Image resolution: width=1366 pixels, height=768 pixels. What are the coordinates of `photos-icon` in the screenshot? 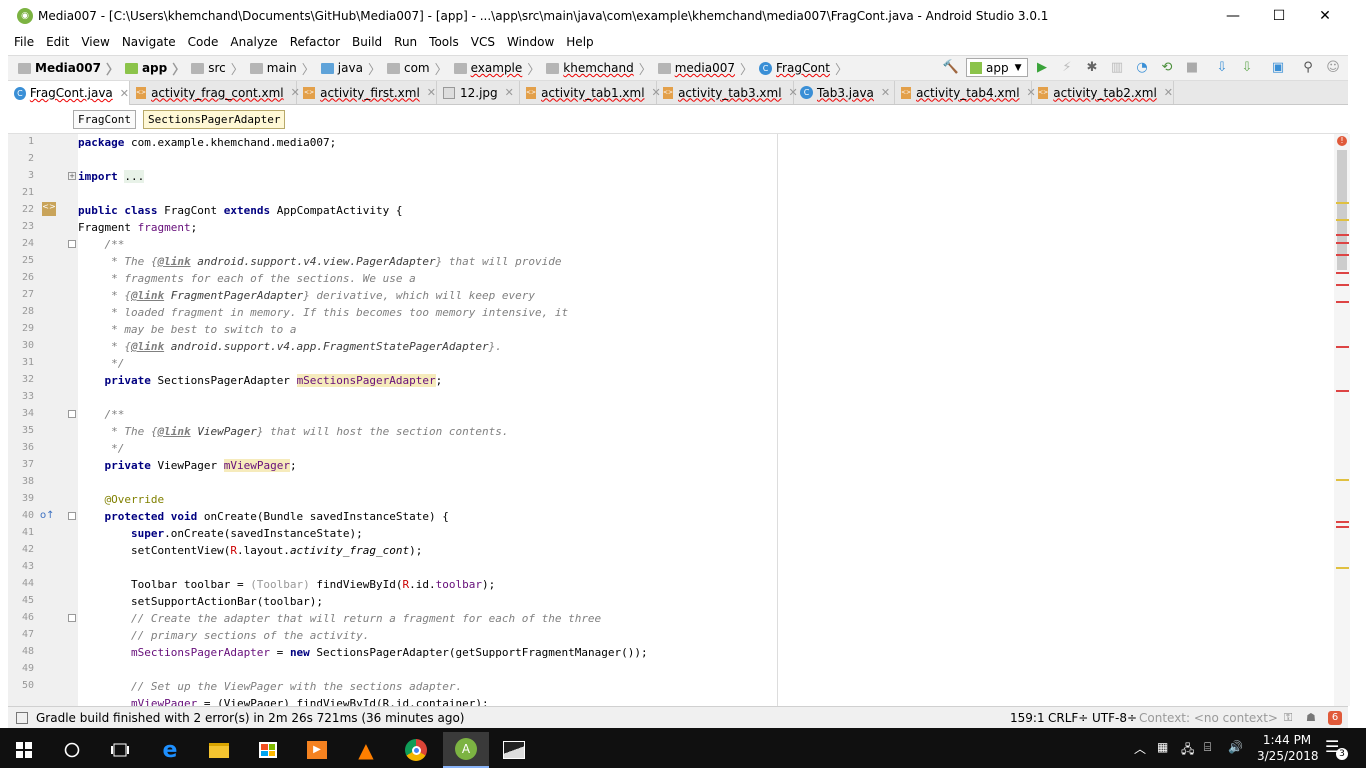 It's located at (514, 750).